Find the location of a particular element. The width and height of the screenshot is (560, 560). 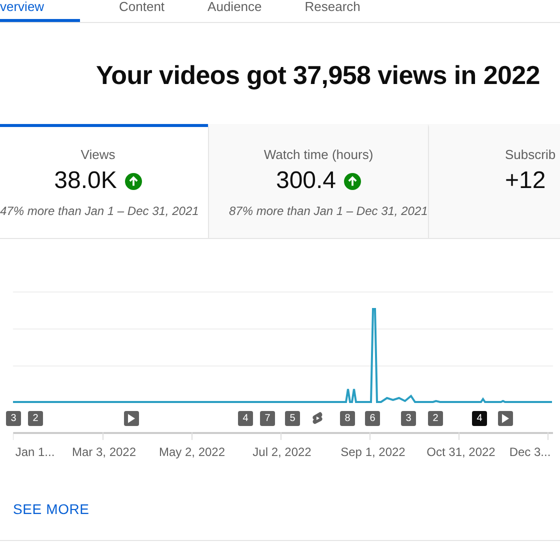

headline: Your videos got 37,958 views in 2022 is located at coordinates (318, 75).